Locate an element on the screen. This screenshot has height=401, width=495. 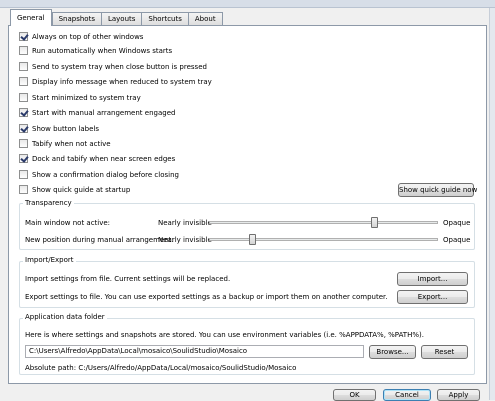
option-label: Always on top of other windows is located at coordinates (88, 36).